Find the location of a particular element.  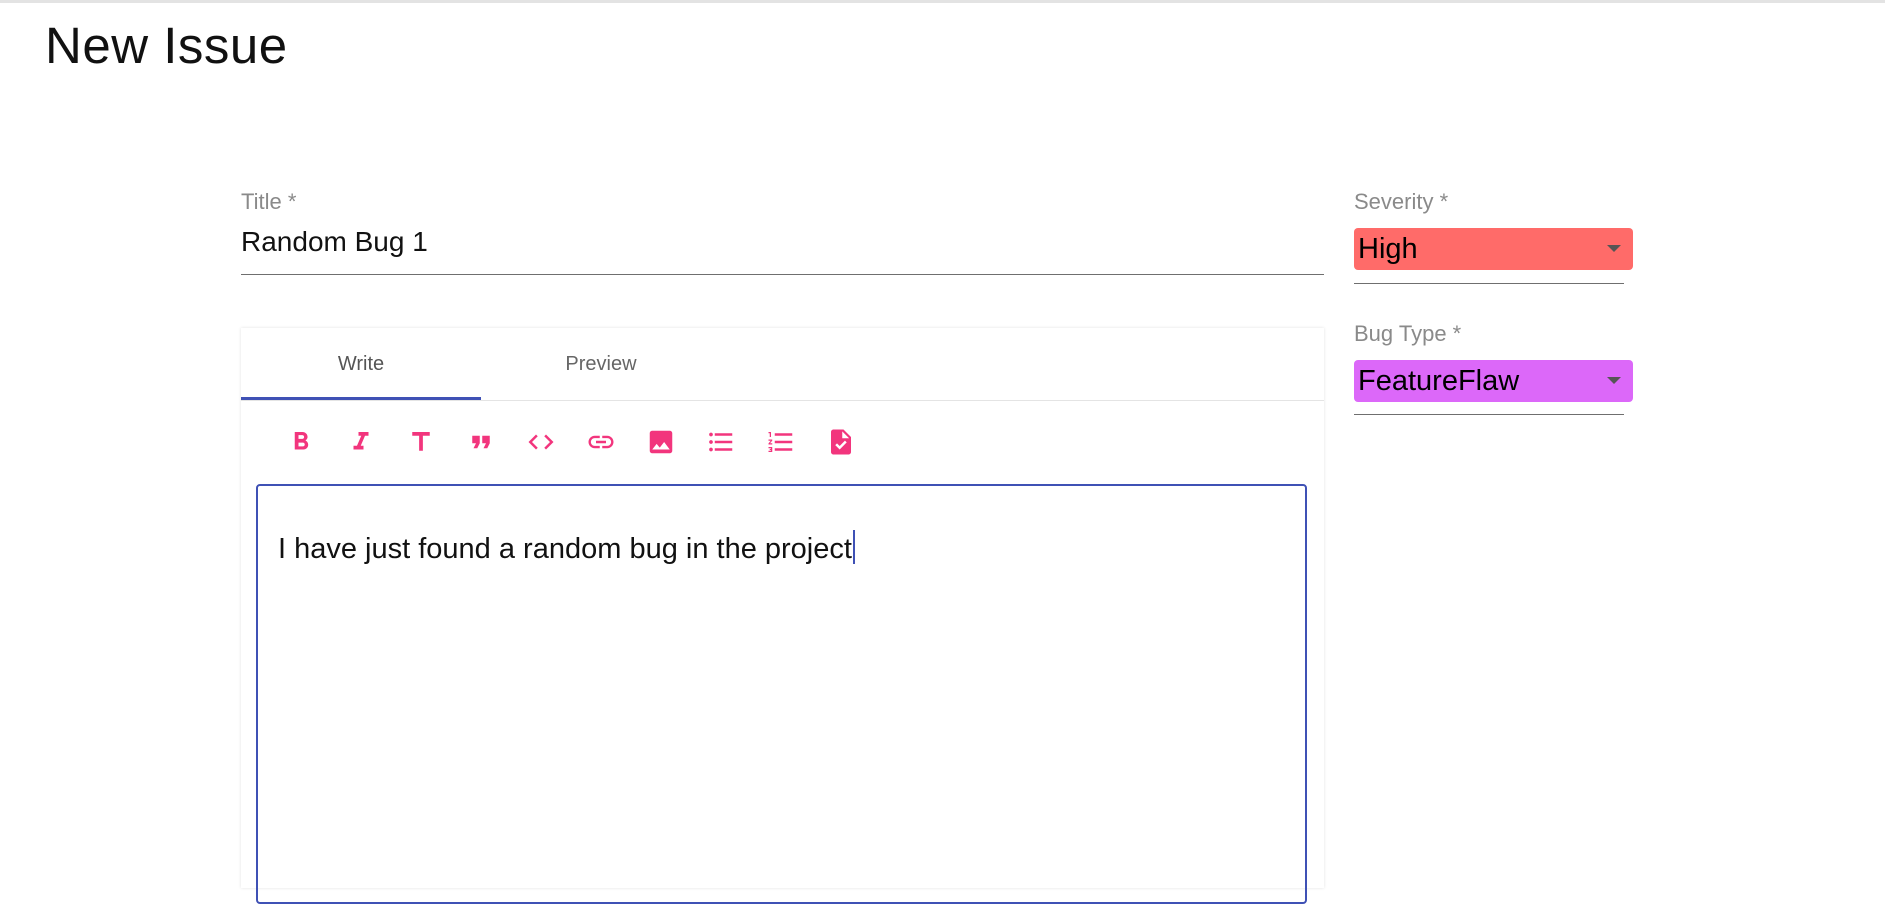

text-caret is located at coordinates (853, 547).